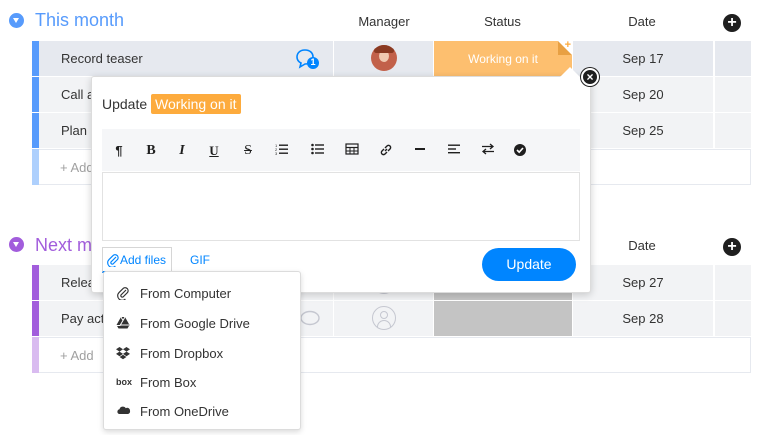 The width and height of the screenshot is (757, 435). I want to click on date-value: Sep 27, so click(643, 282).